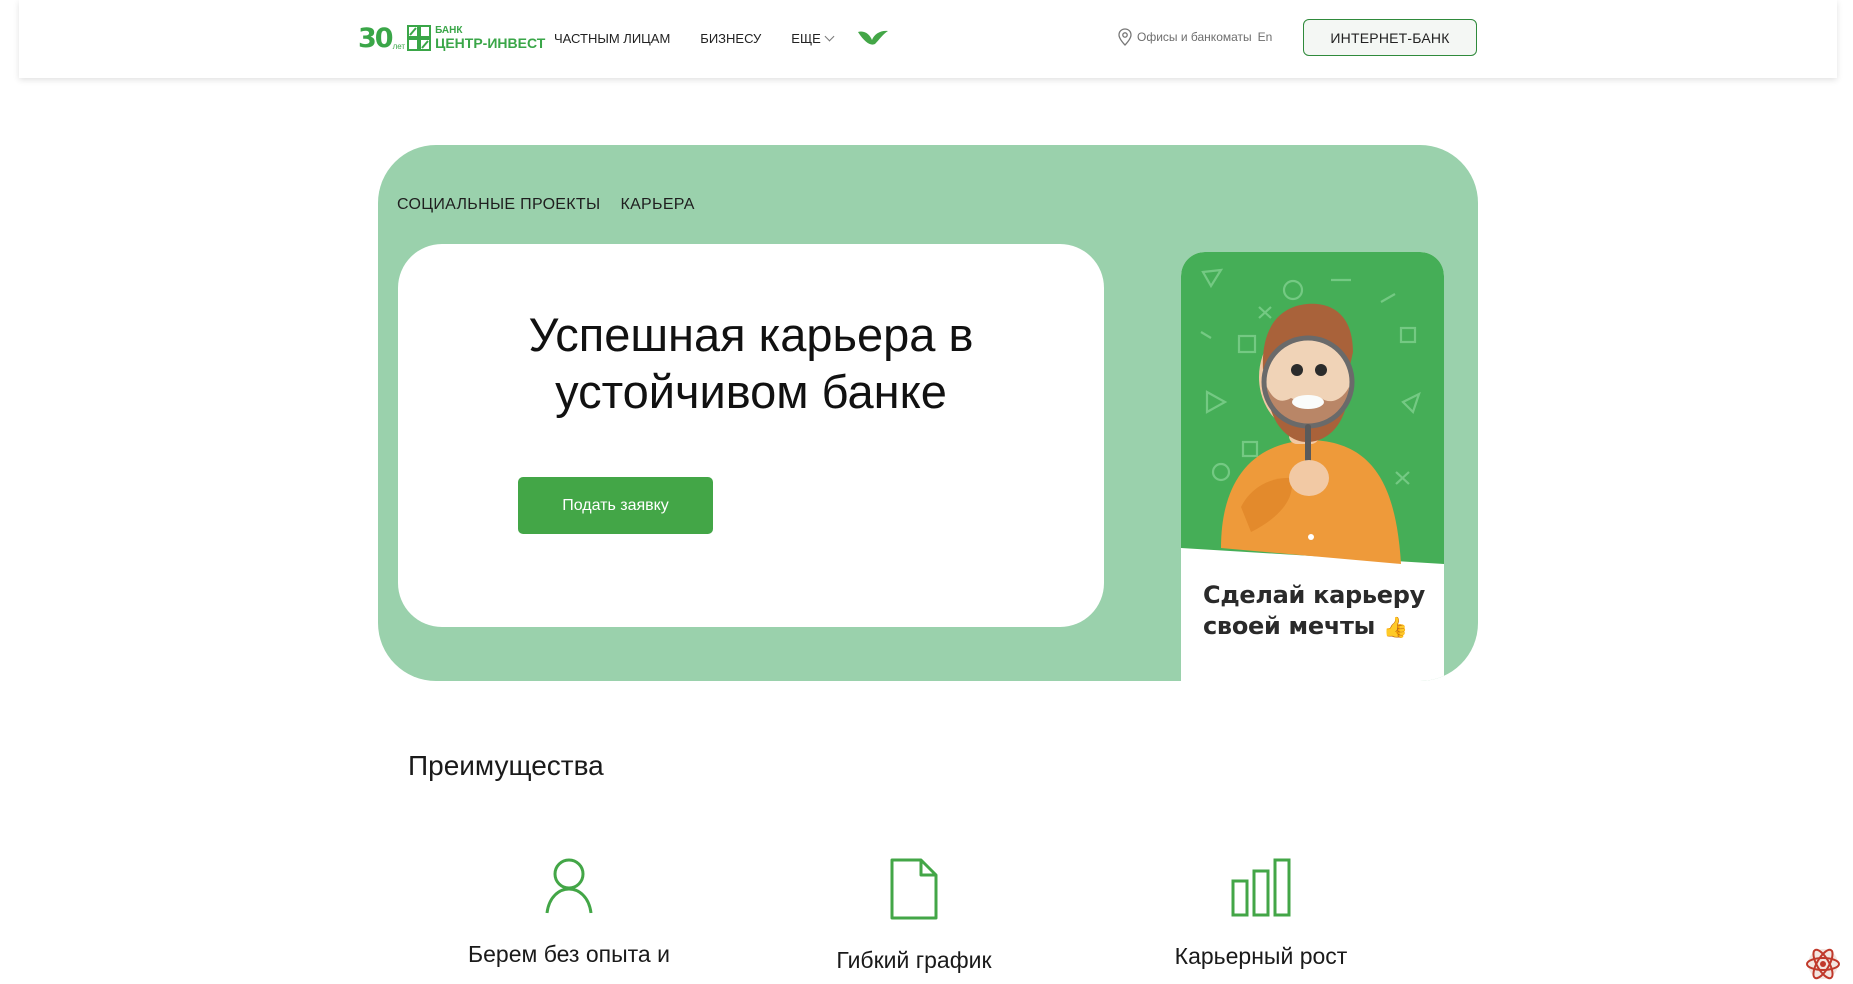 This screenshot has width=1853, height=984. Describe the element at coordinates (506, 765) in the screenshot. I see `advantages-title: Преимущества` at that location.